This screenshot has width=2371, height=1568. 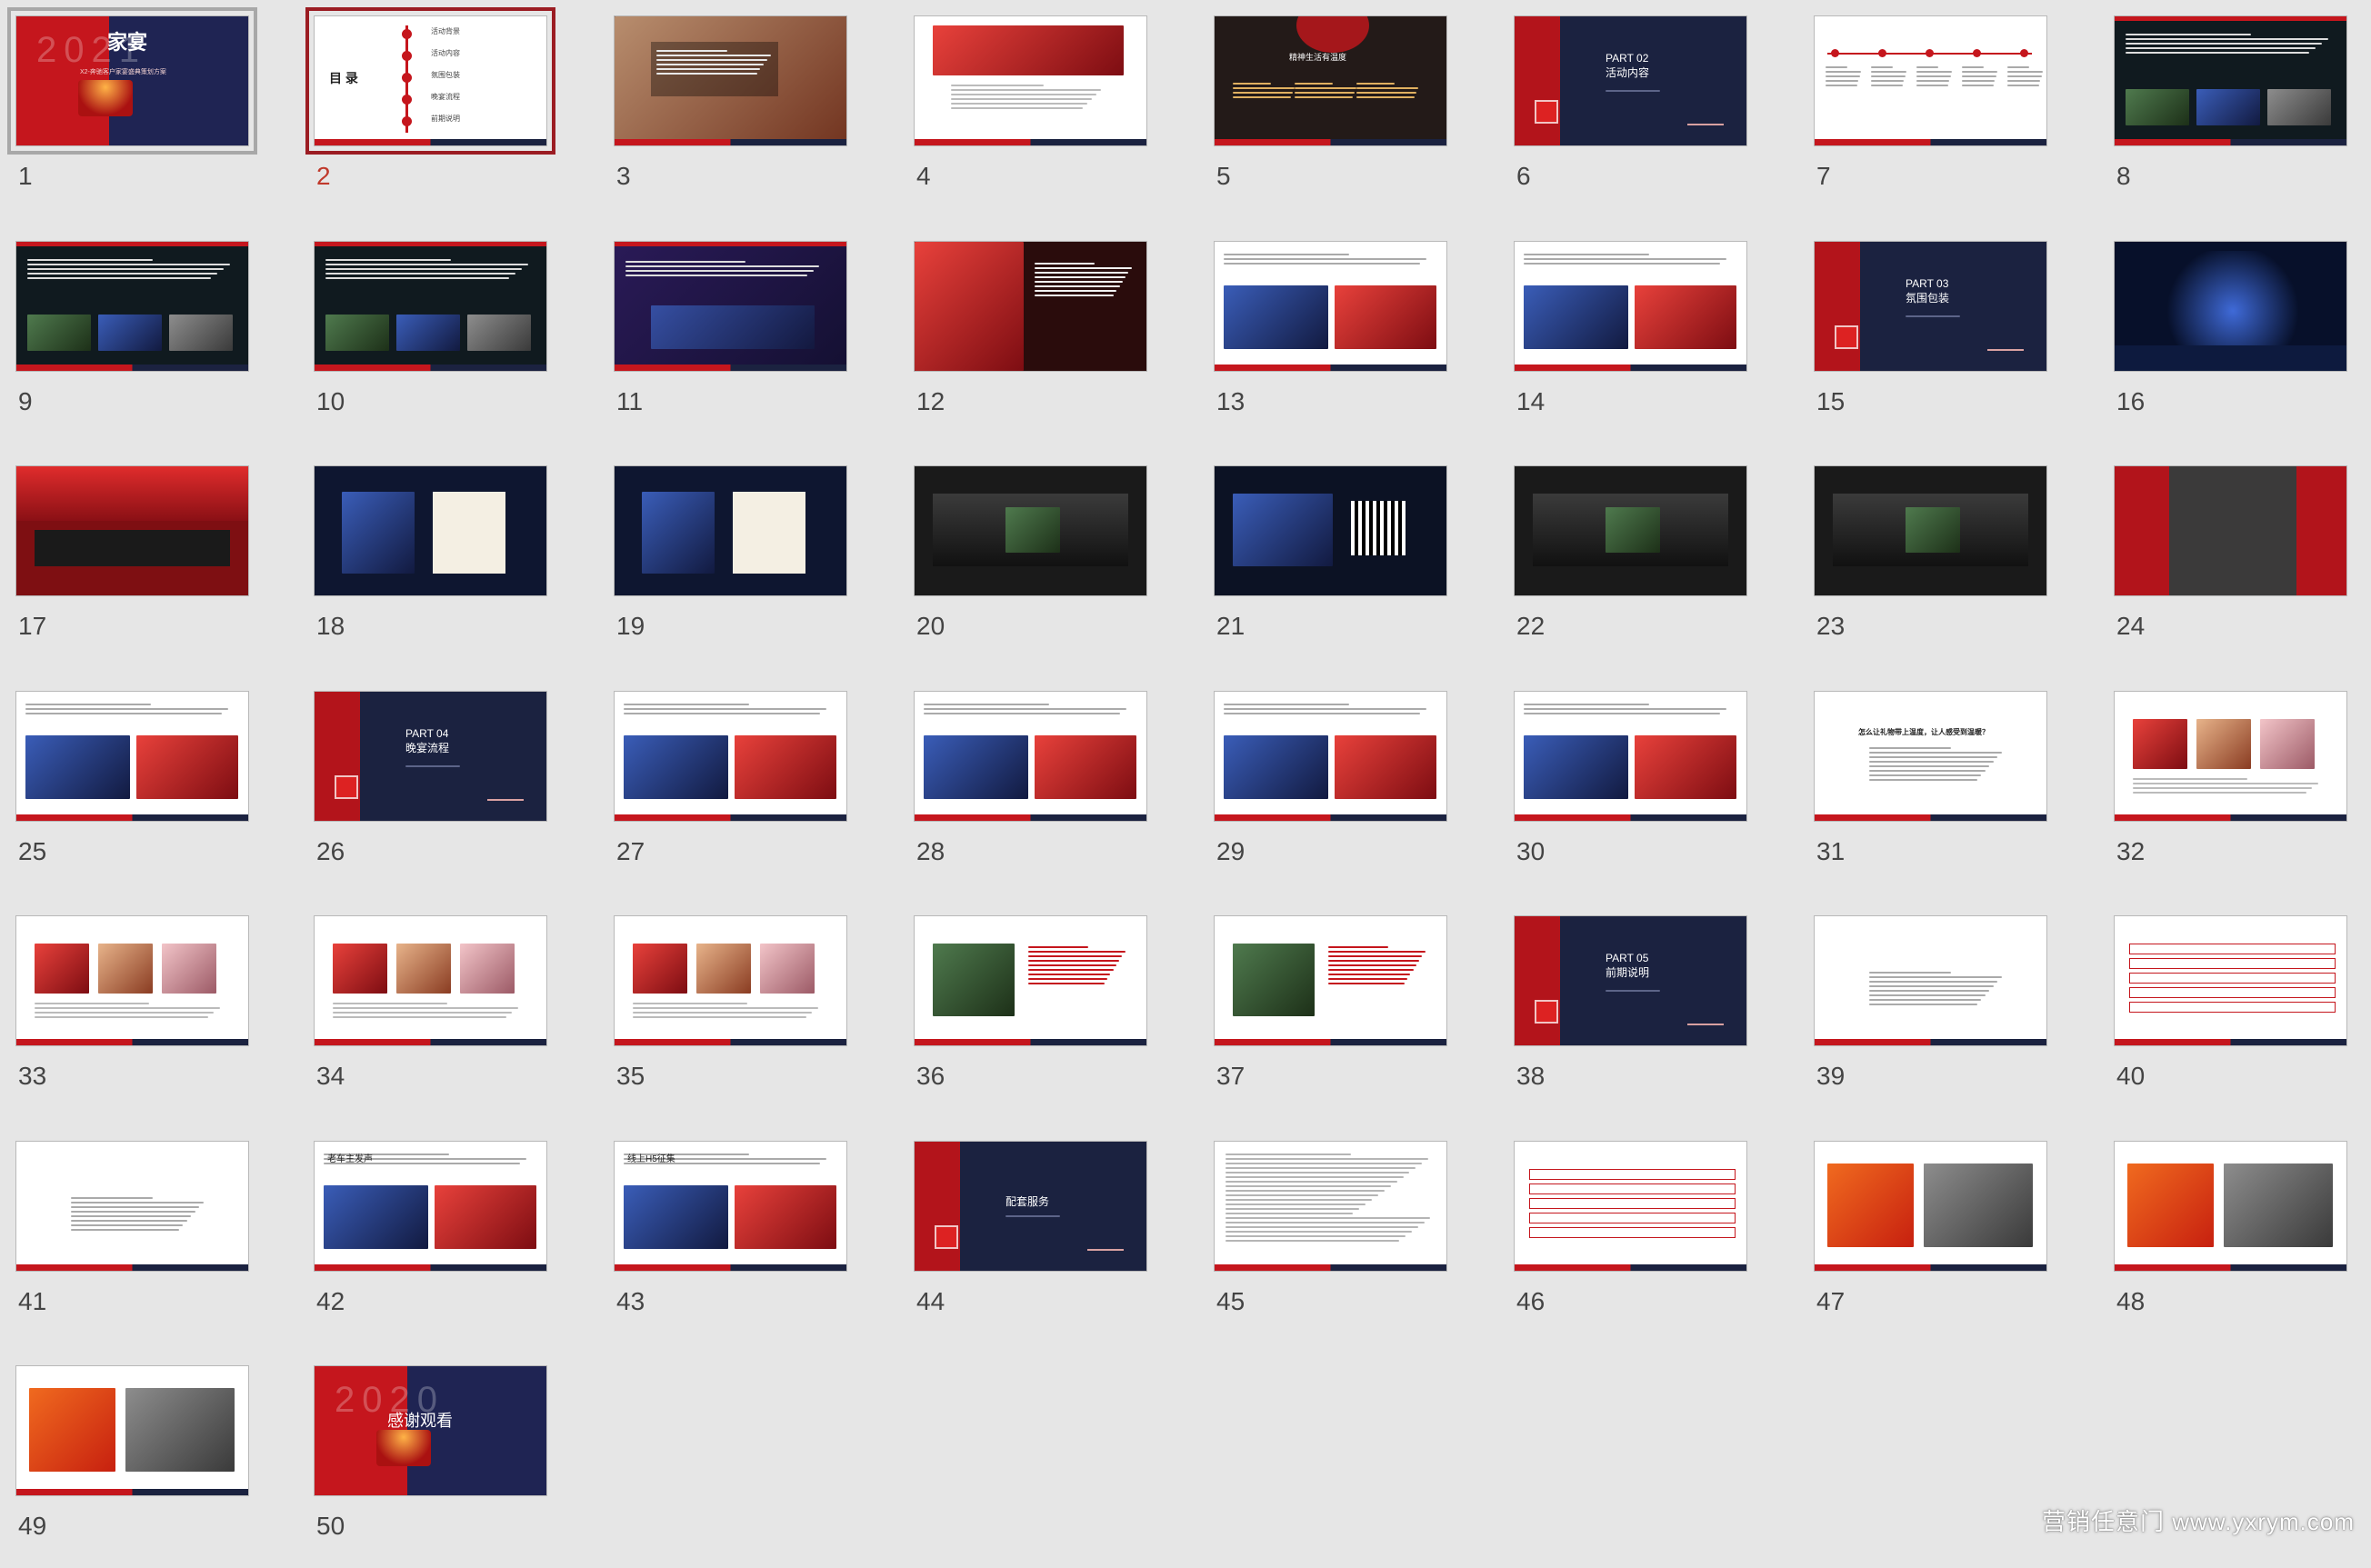 What do you see at coordinates (1048, 1234) in the screenshot?
I see `slide-thumbnail-44: 配套服务 44` at bounding box center [1048, 1234].